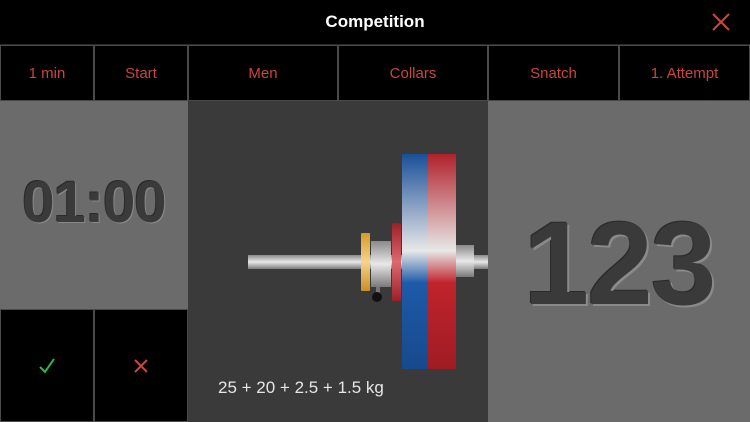  Describe the element at coordinates (396, 262) in the screenshot. I see `plate-2-5kg` at that location.